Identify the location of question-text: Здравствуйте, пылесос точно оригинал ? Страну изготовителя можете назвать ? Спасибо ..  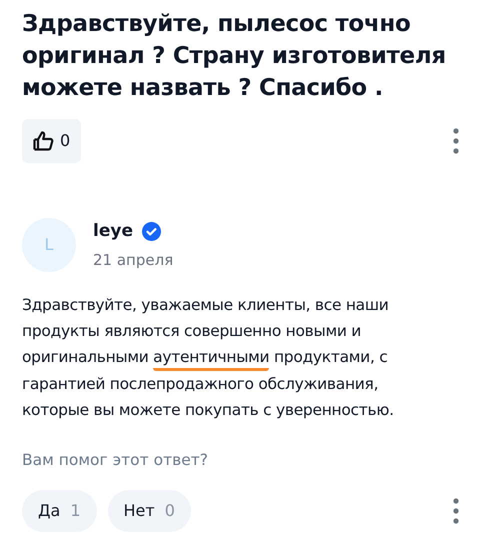
(234, 56).